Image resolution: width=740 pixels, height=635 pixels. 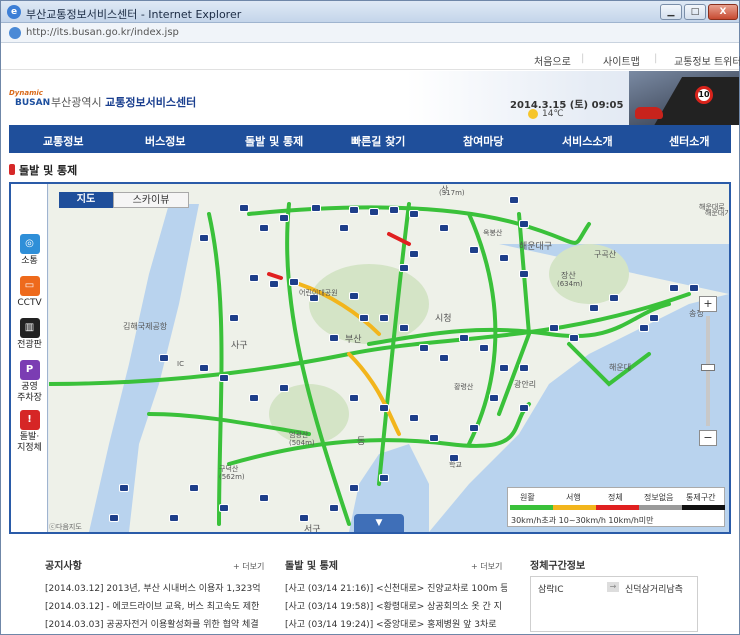 I want to click on nav-service-intro: 서비스소개, so click(x=587, y=141).